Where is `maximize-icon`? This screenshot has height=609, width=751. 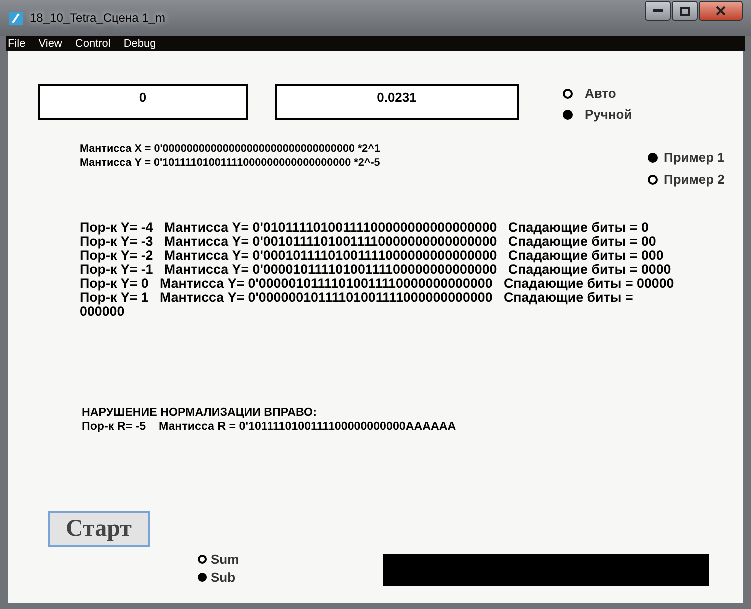 maximize-icon is located at coordinates (685, 11).